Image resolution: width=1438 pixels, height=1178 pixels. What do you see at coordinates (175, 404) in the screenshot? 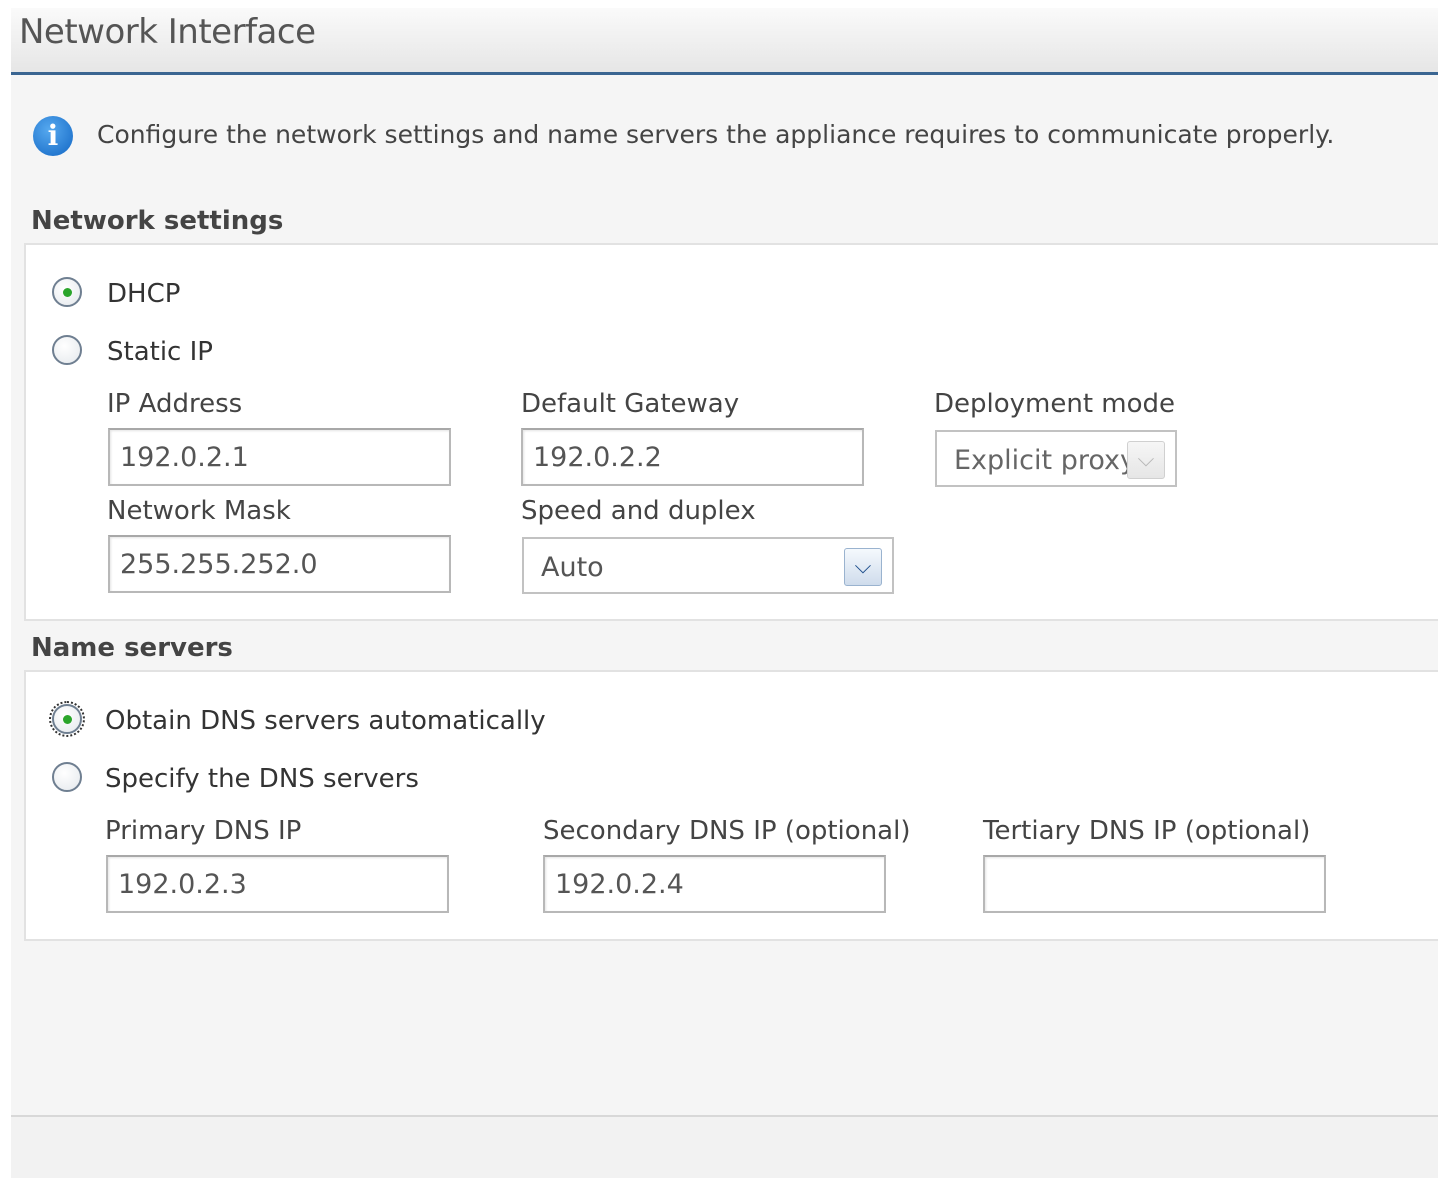
I see `ip-address-label: IP Address` at bounding box center [175, 404].